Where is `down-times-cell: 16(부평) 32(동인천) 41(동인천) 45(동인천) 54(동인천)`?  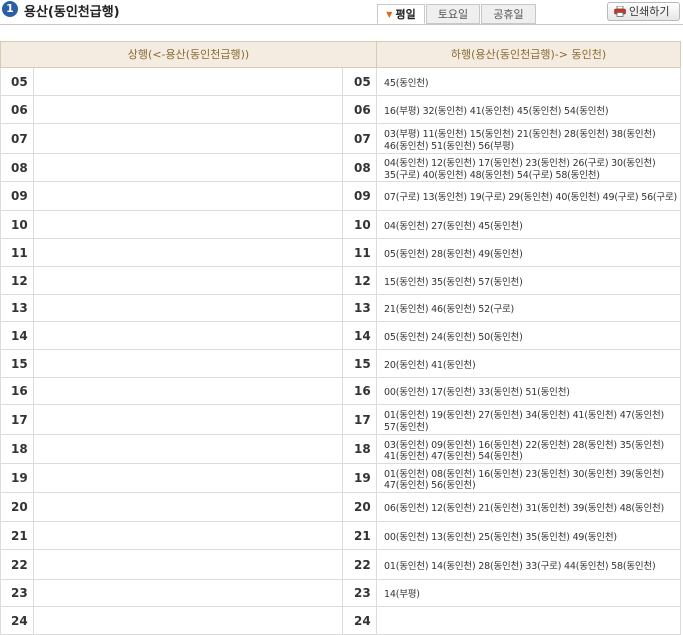
down-times-cell: 16(부평) 32(동인천) 41(동인천) 45(동인천) 54(동인천) is located at coordinates (529, 109).